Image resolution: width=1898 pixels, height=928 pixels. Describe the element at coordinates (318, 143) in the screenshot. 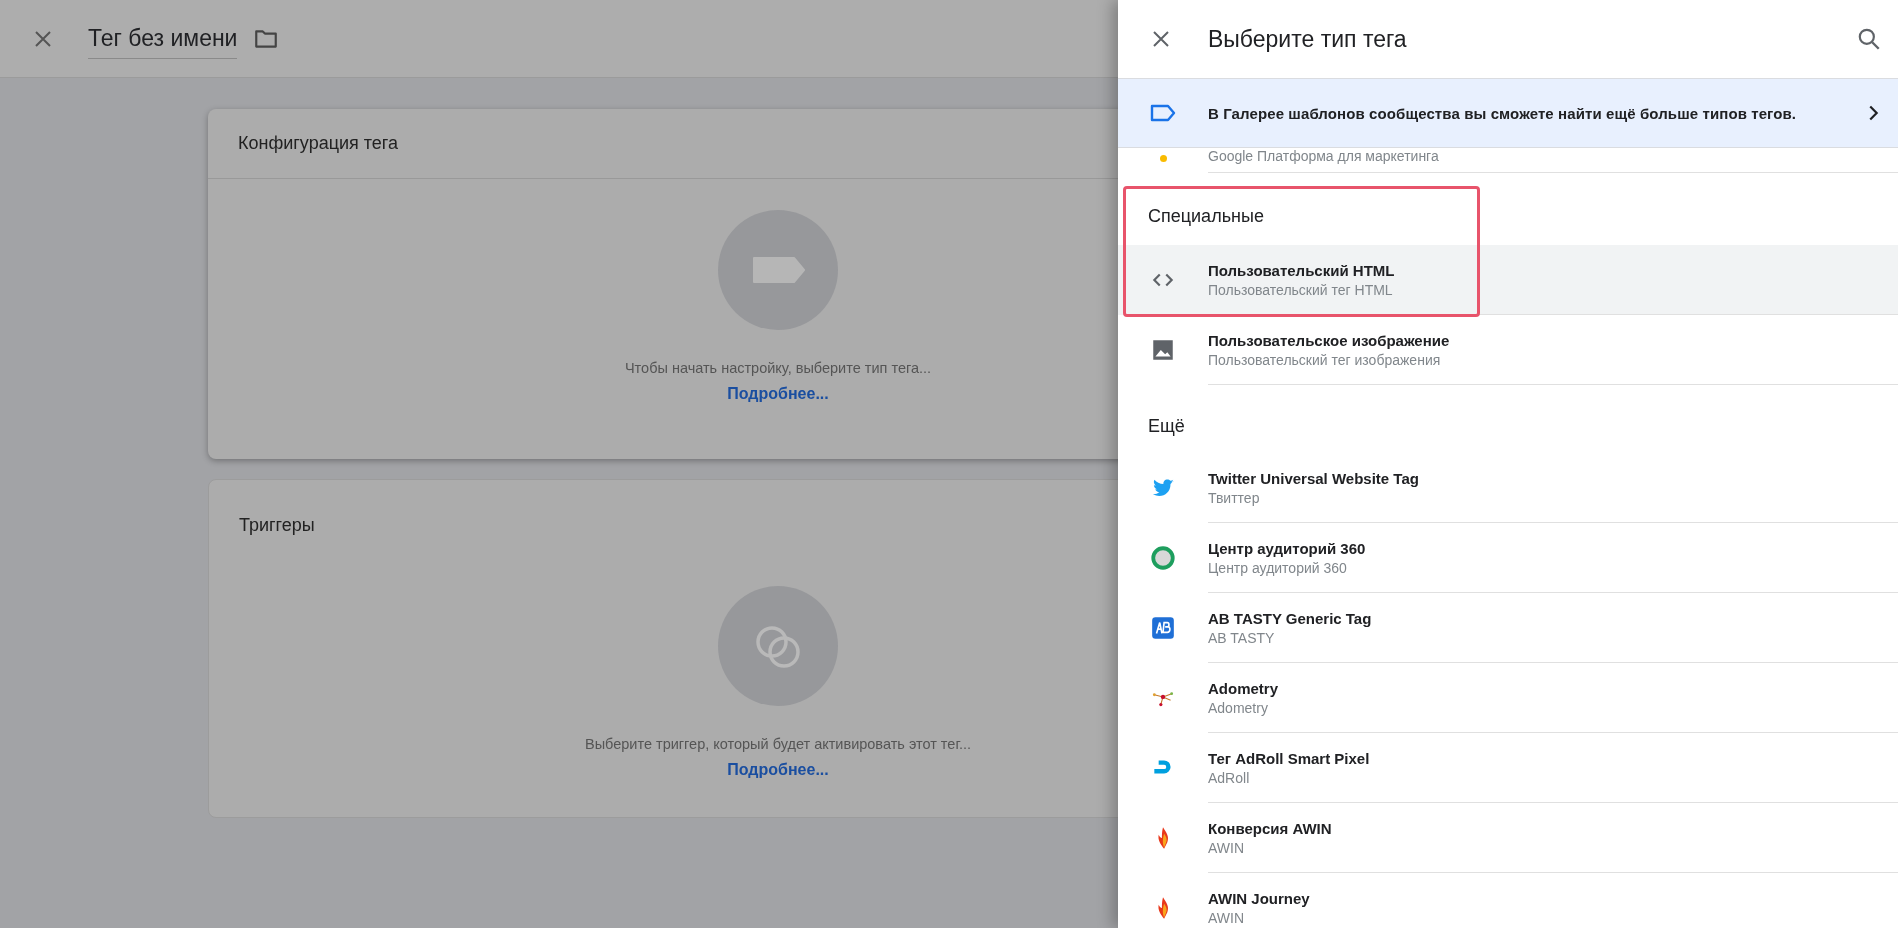

I see `card-title: Конфигурация тега` at that location.